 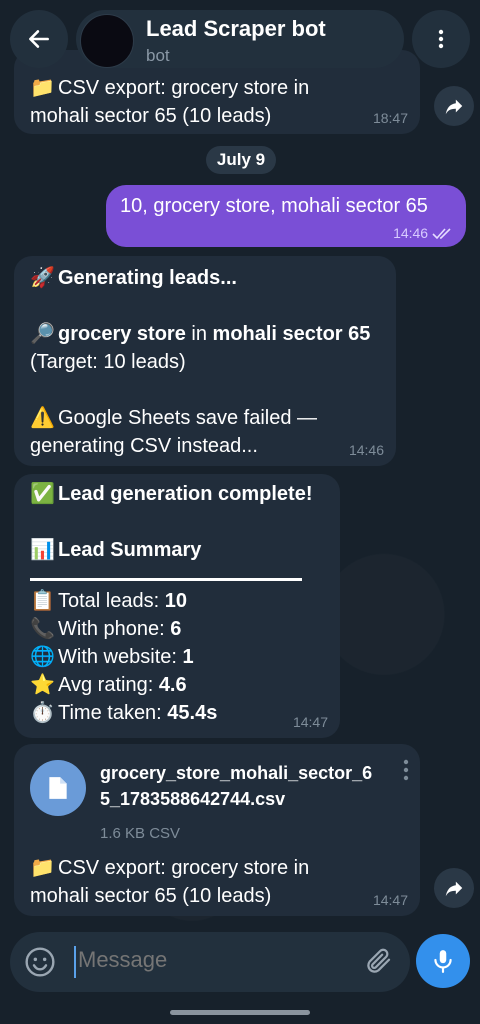 I want to click on globe-icon: 🌐, so click(x=42, y=657).